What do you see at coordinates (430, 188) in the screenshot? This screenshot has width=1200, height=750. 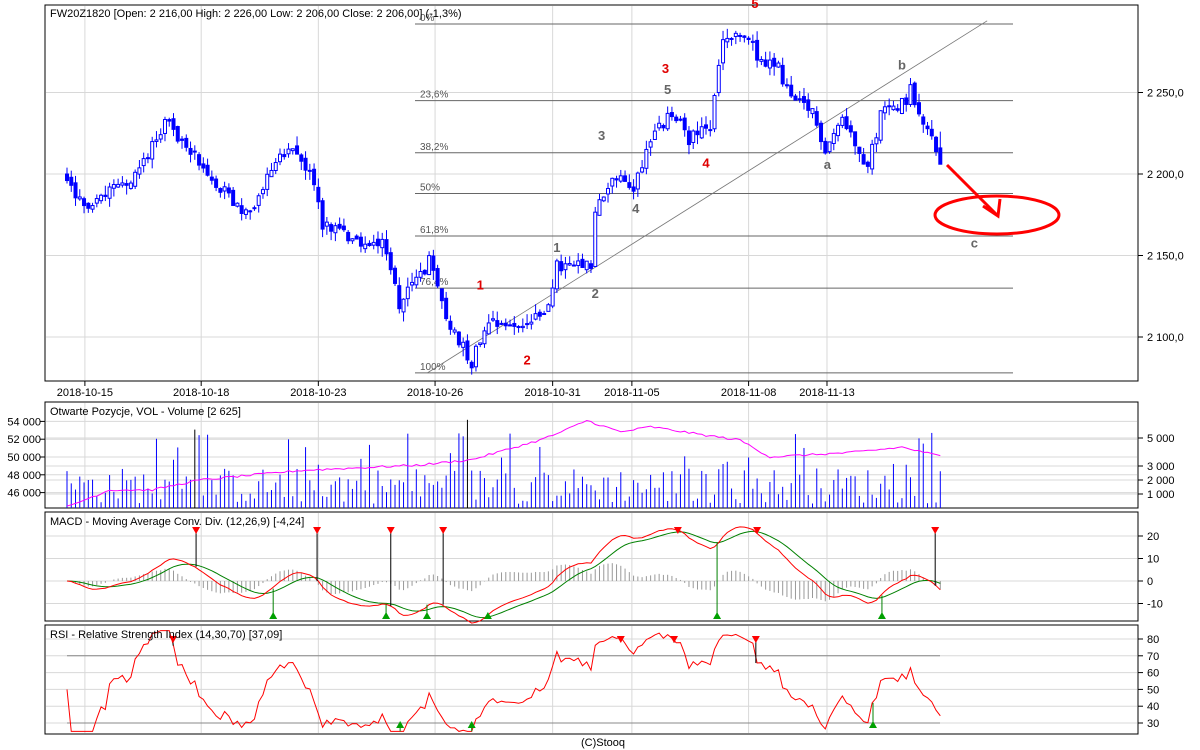 I see `fibonacci-level-label: 50%` at bounding box center [430, 188].